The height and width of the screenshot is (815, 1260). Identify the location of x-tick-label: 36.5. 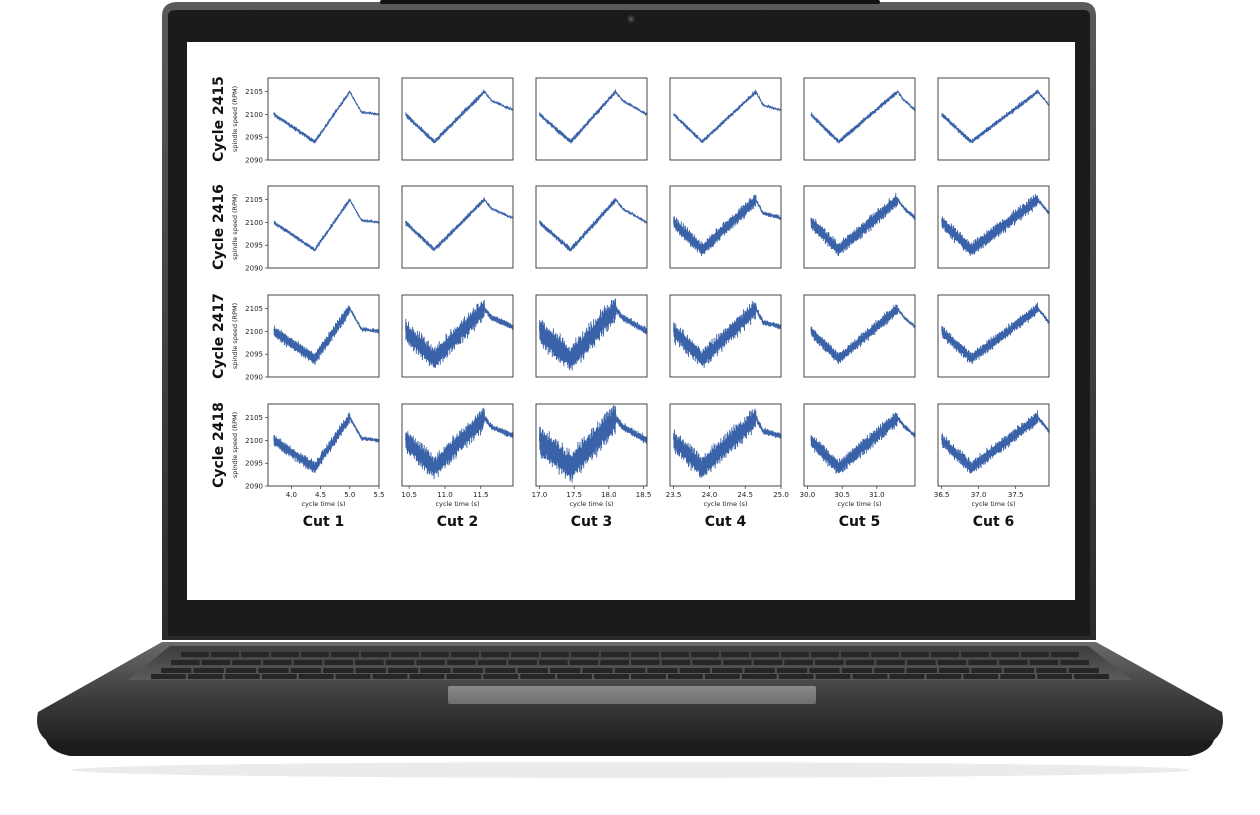
(942, 495).